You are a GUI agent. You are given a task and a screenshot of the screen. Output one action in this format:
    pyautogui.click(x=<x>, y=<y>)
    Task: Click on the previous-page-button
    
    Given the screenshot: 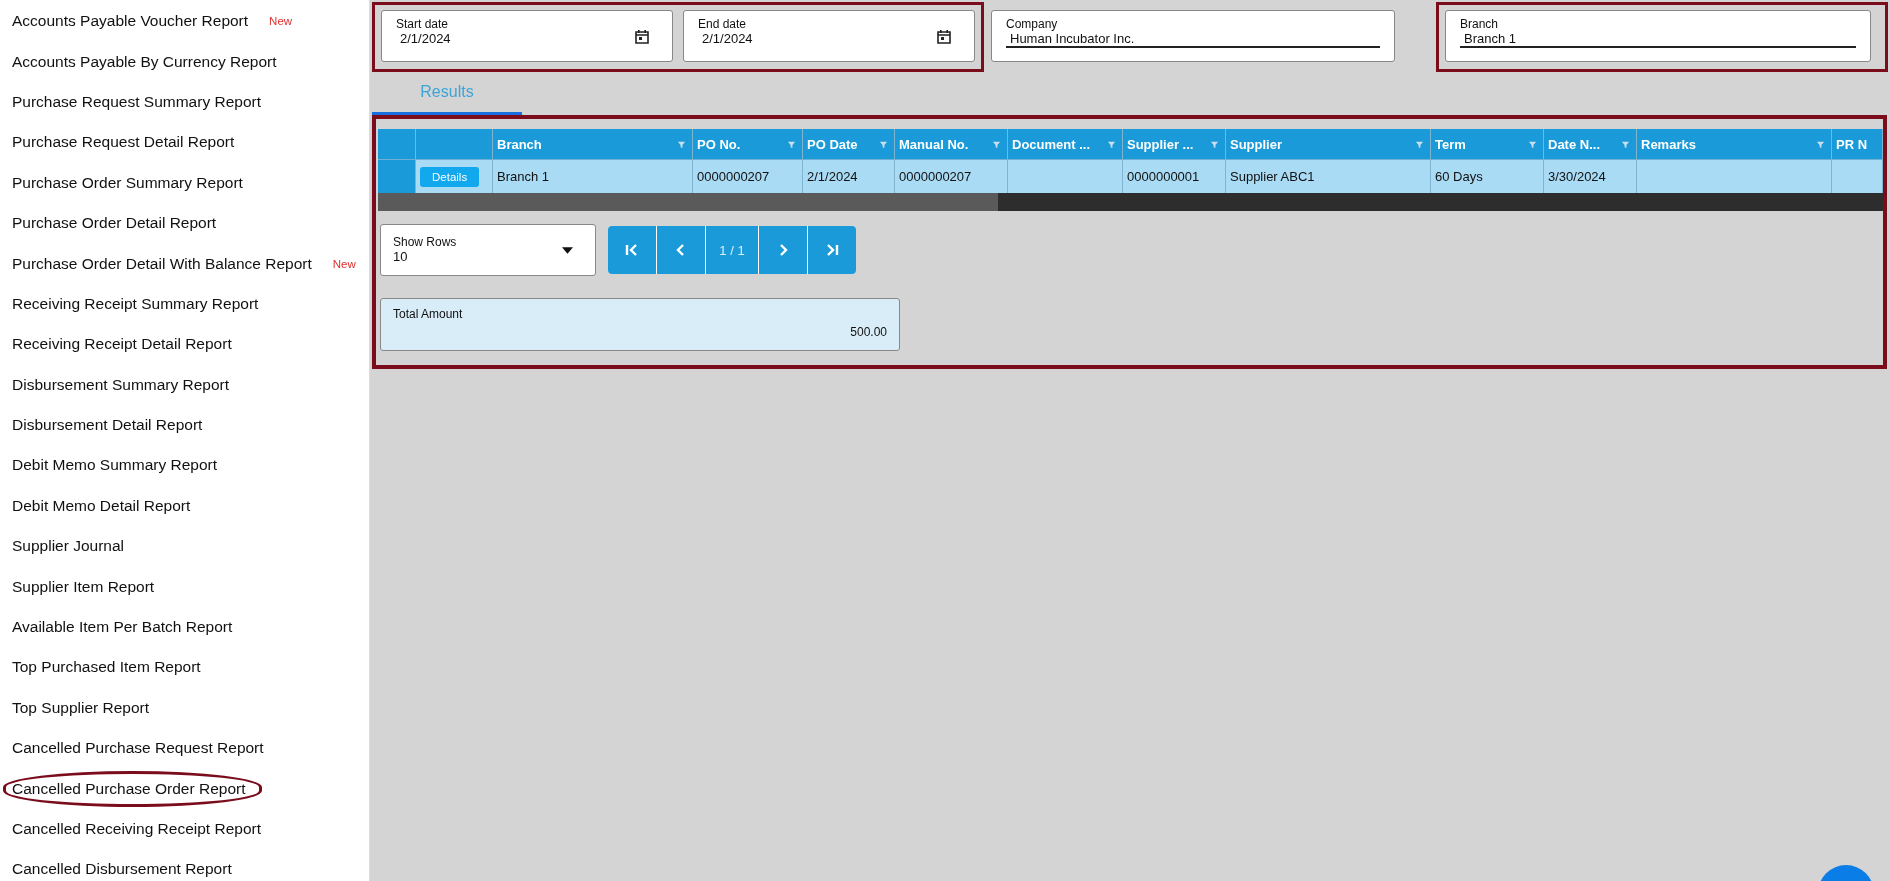 What is the action you would take?
    pyautogui.click(x=681, y=250)
    